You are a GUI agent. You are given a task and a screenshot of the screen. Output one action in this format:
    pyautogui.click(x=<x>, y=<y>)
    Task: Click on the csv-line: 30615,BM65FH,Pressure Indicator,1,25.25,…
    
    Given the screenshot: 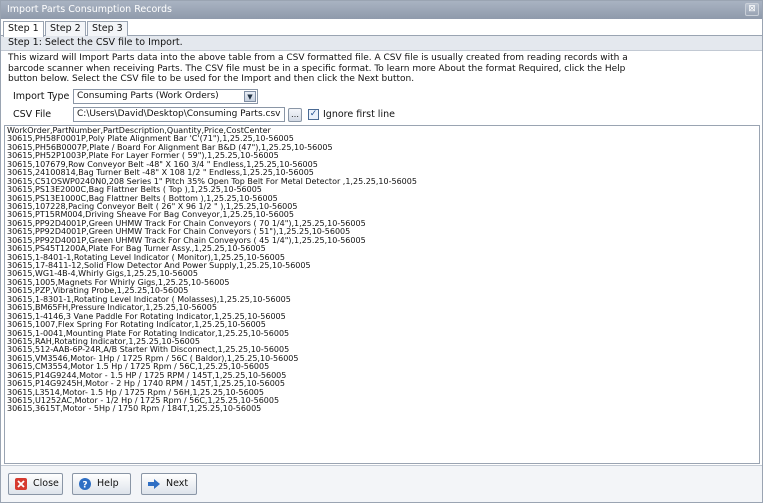 What is the action you would take?
    pyautogui.click(x=112, y=308)
    